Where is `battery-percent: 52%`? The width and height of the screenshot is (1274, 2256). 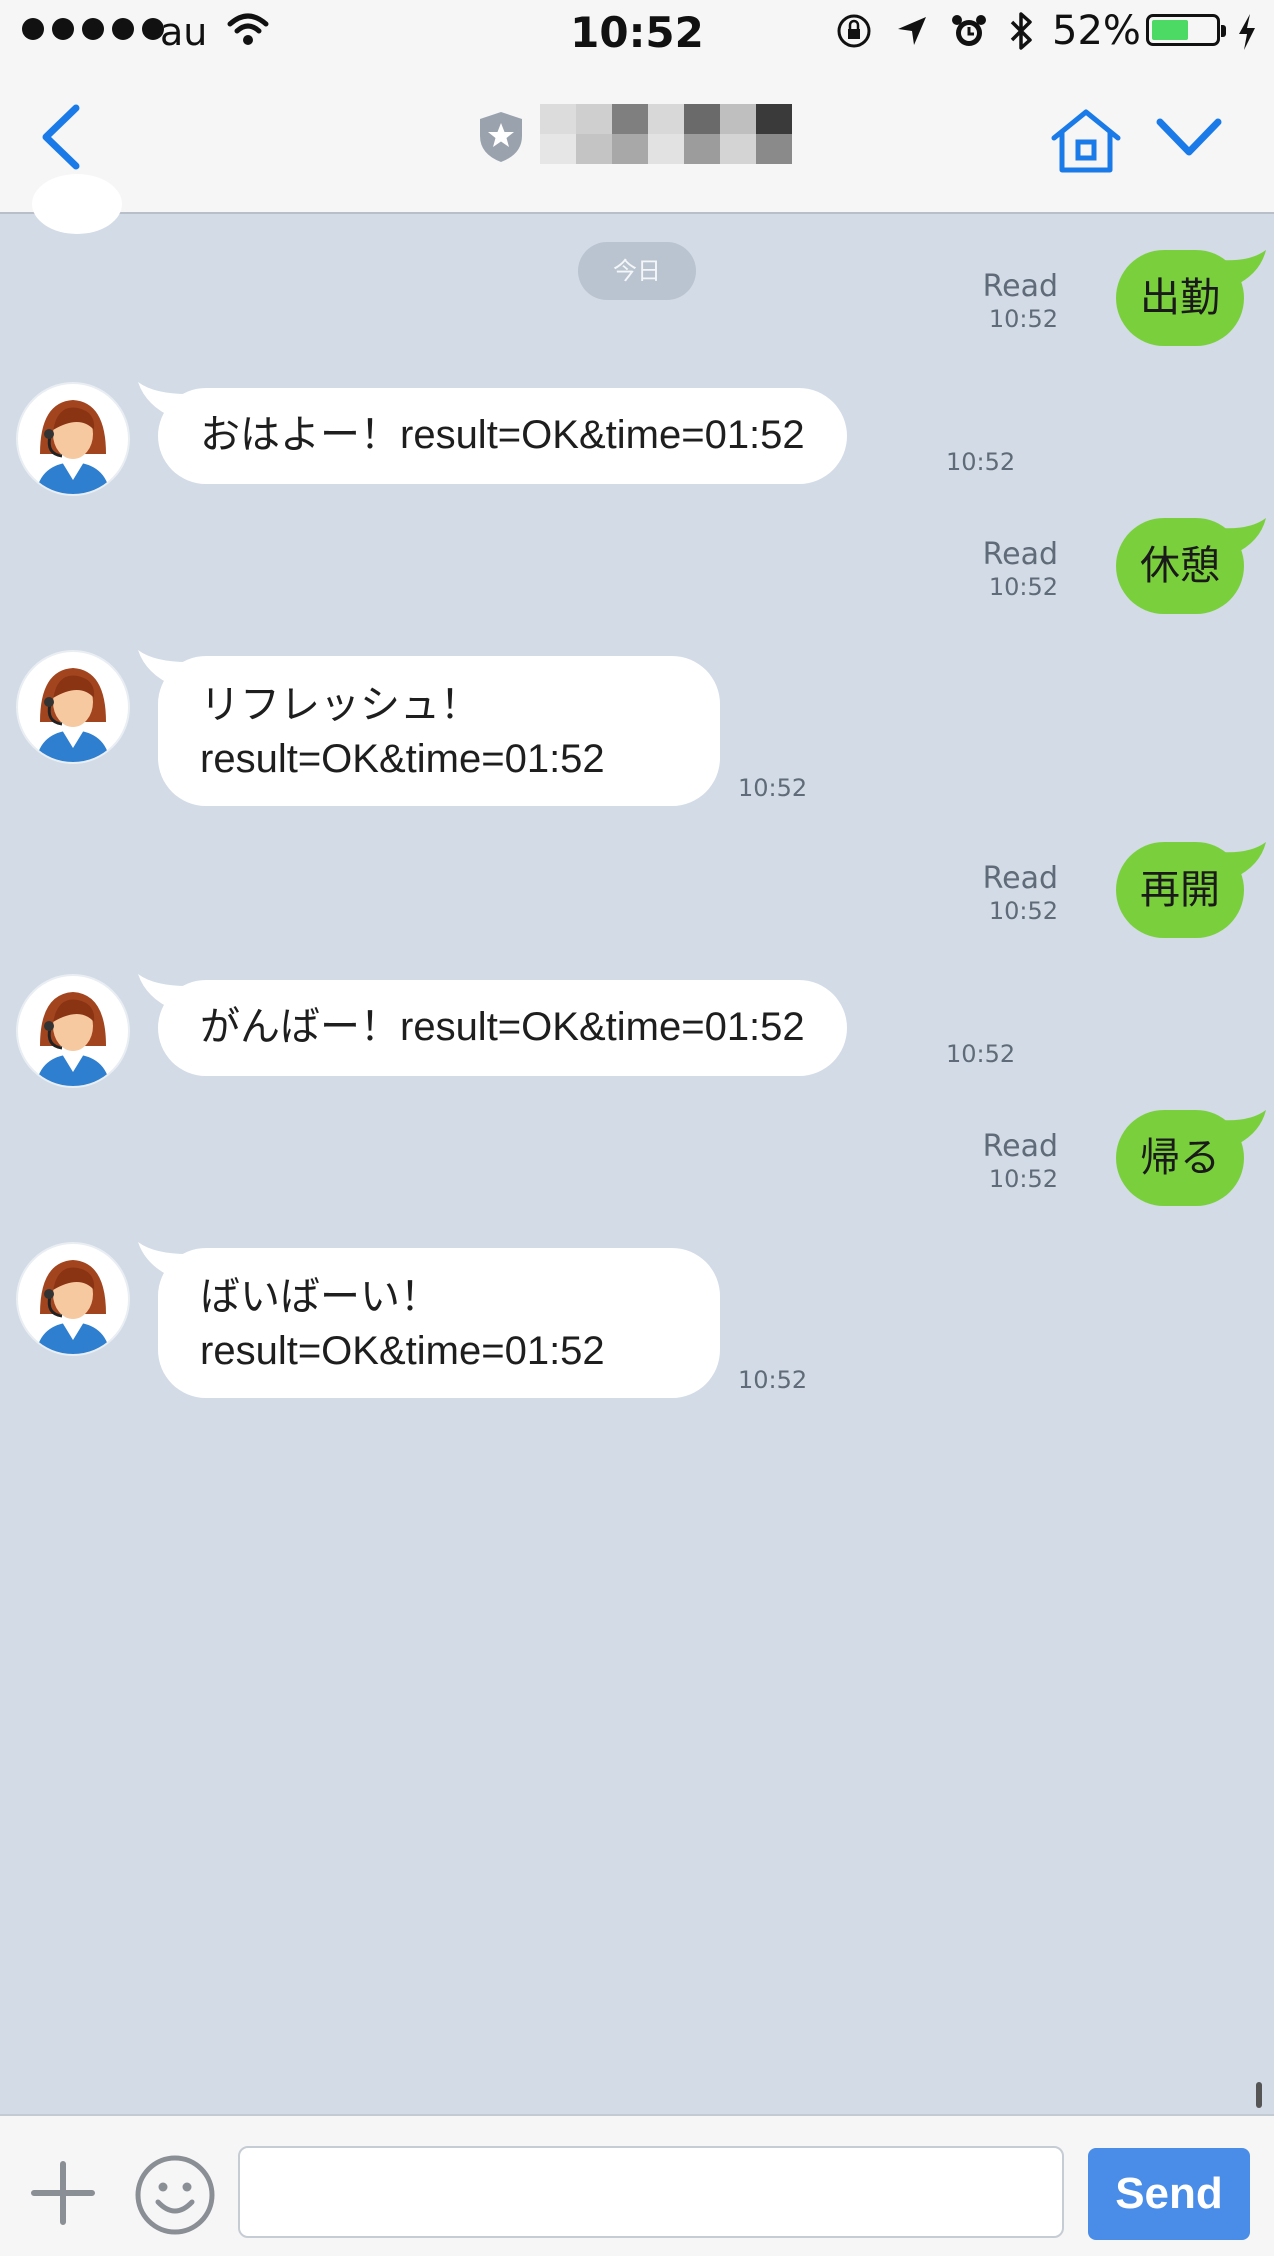 battery-percent: 52% is located at coordinates (1096, 31).